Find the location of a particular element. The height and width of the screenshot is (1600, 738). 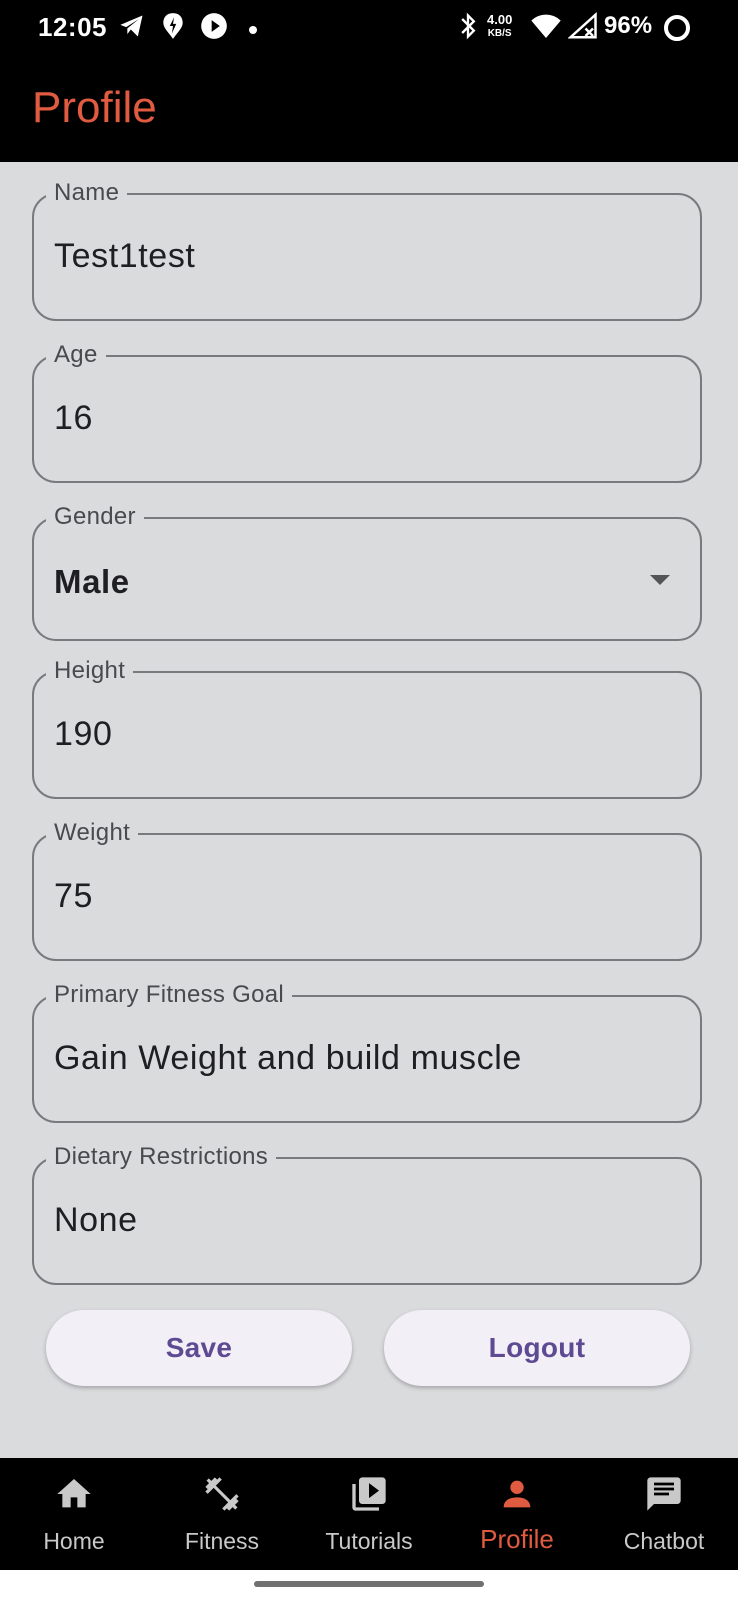

name-input: Test1test is located at coordinates (124, 256).